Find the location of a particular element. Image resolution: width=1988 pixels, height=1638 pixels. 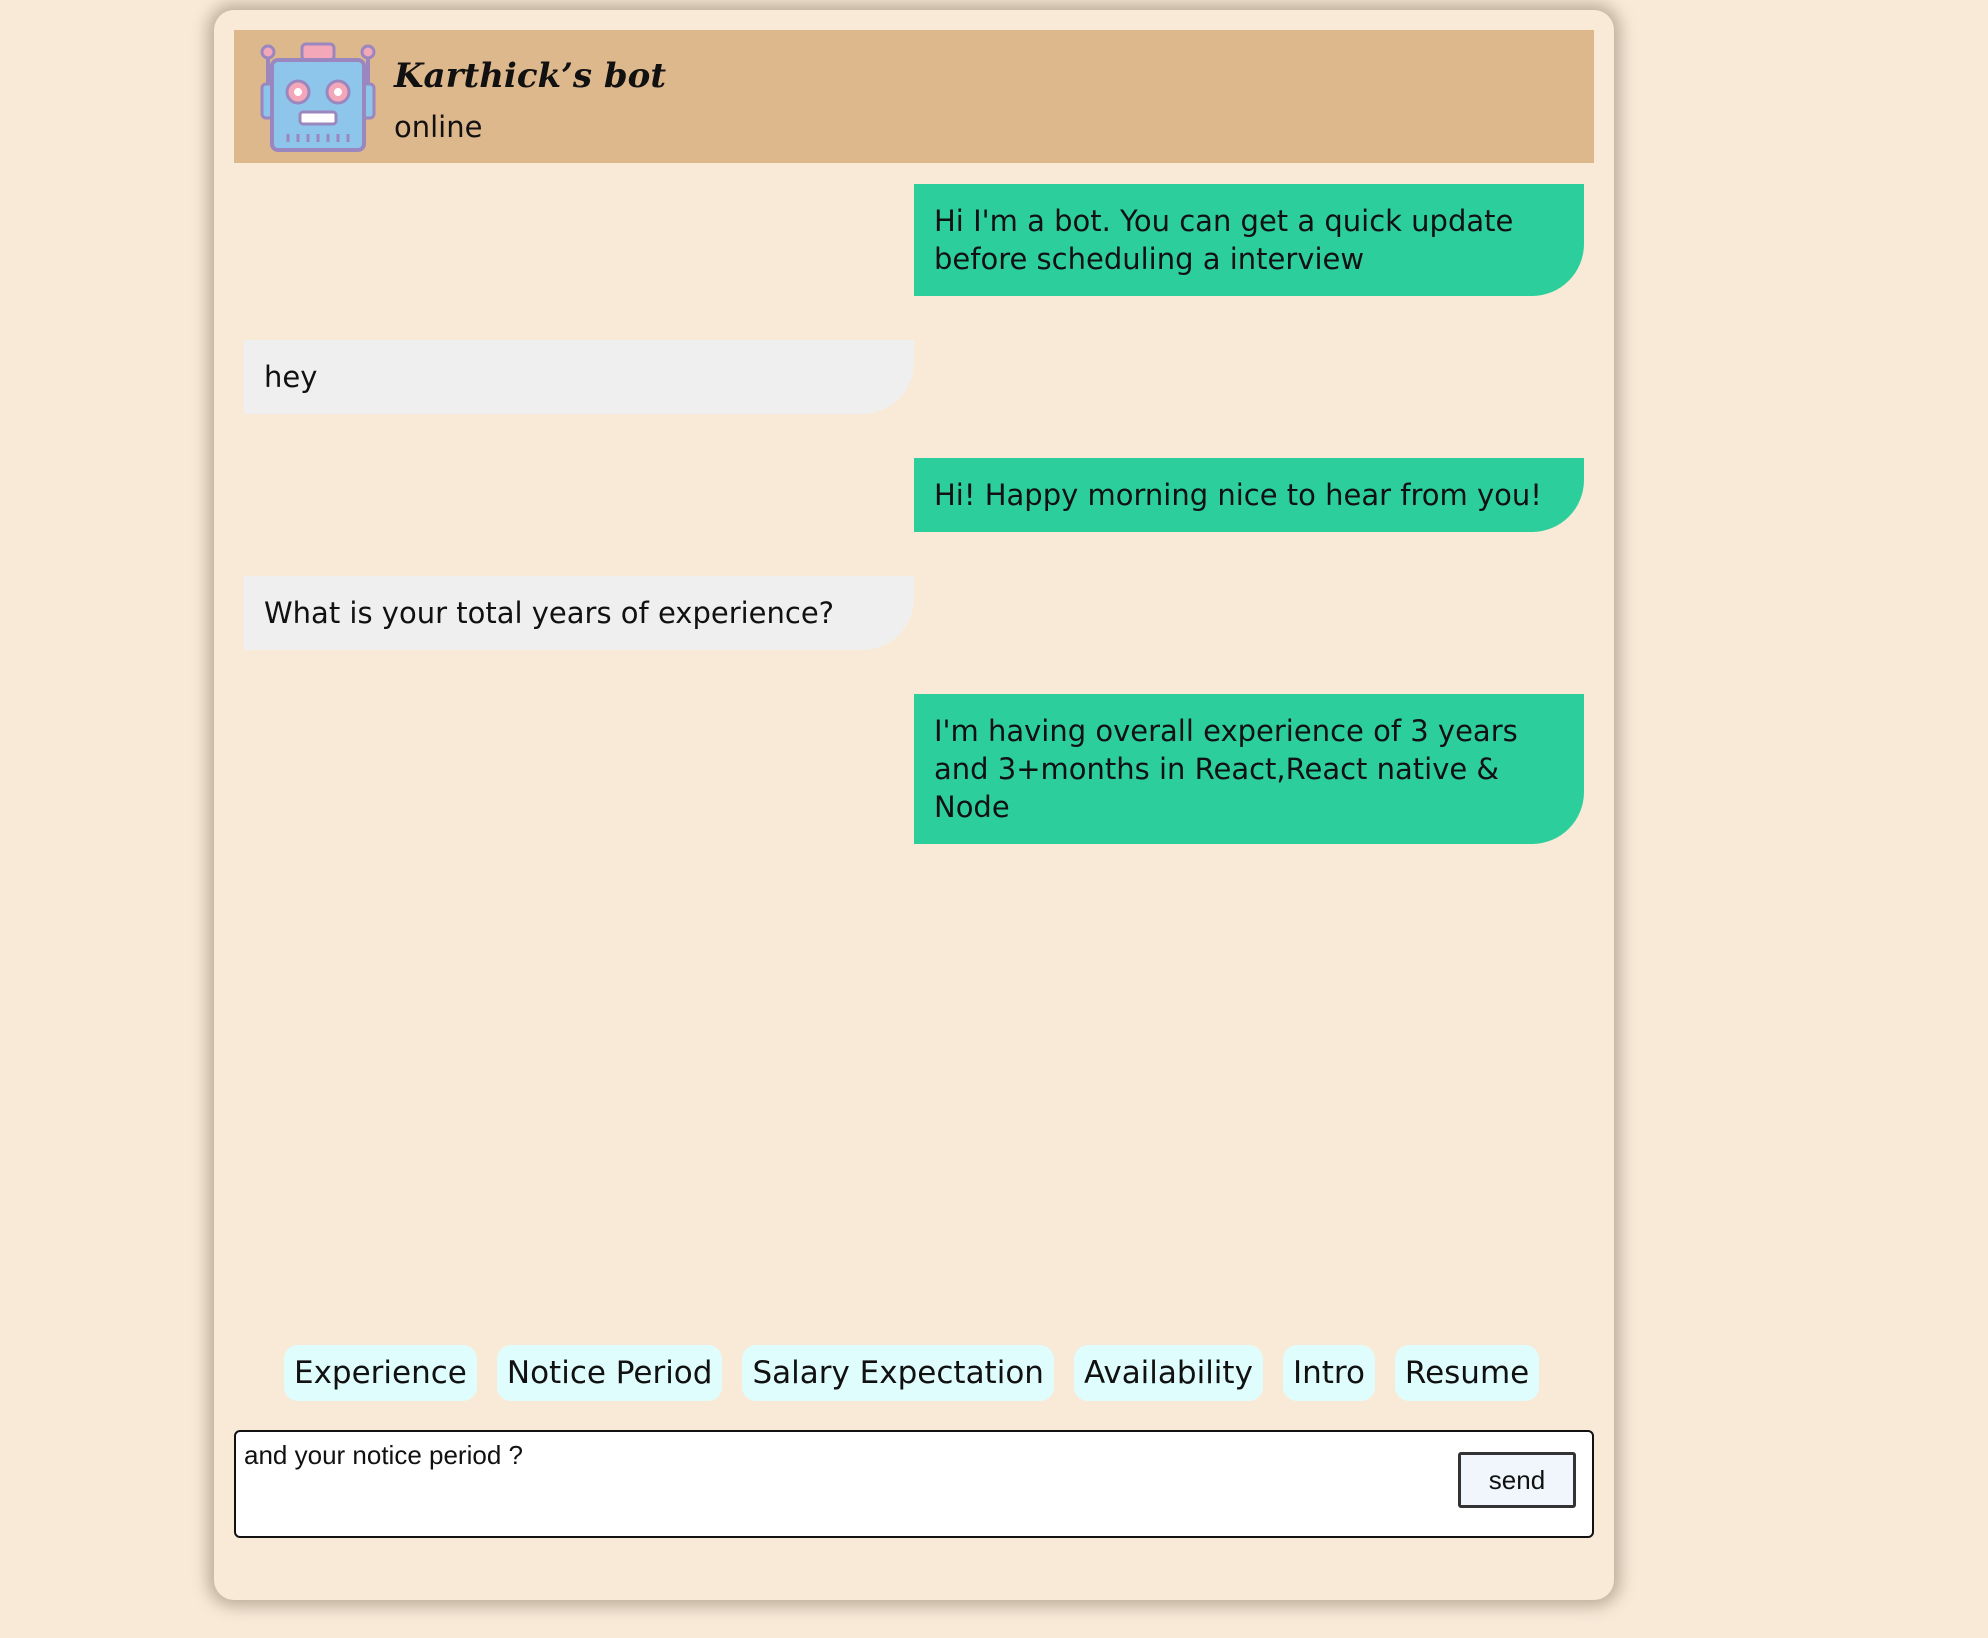

robot-icon is located at coordinates (318, 97).